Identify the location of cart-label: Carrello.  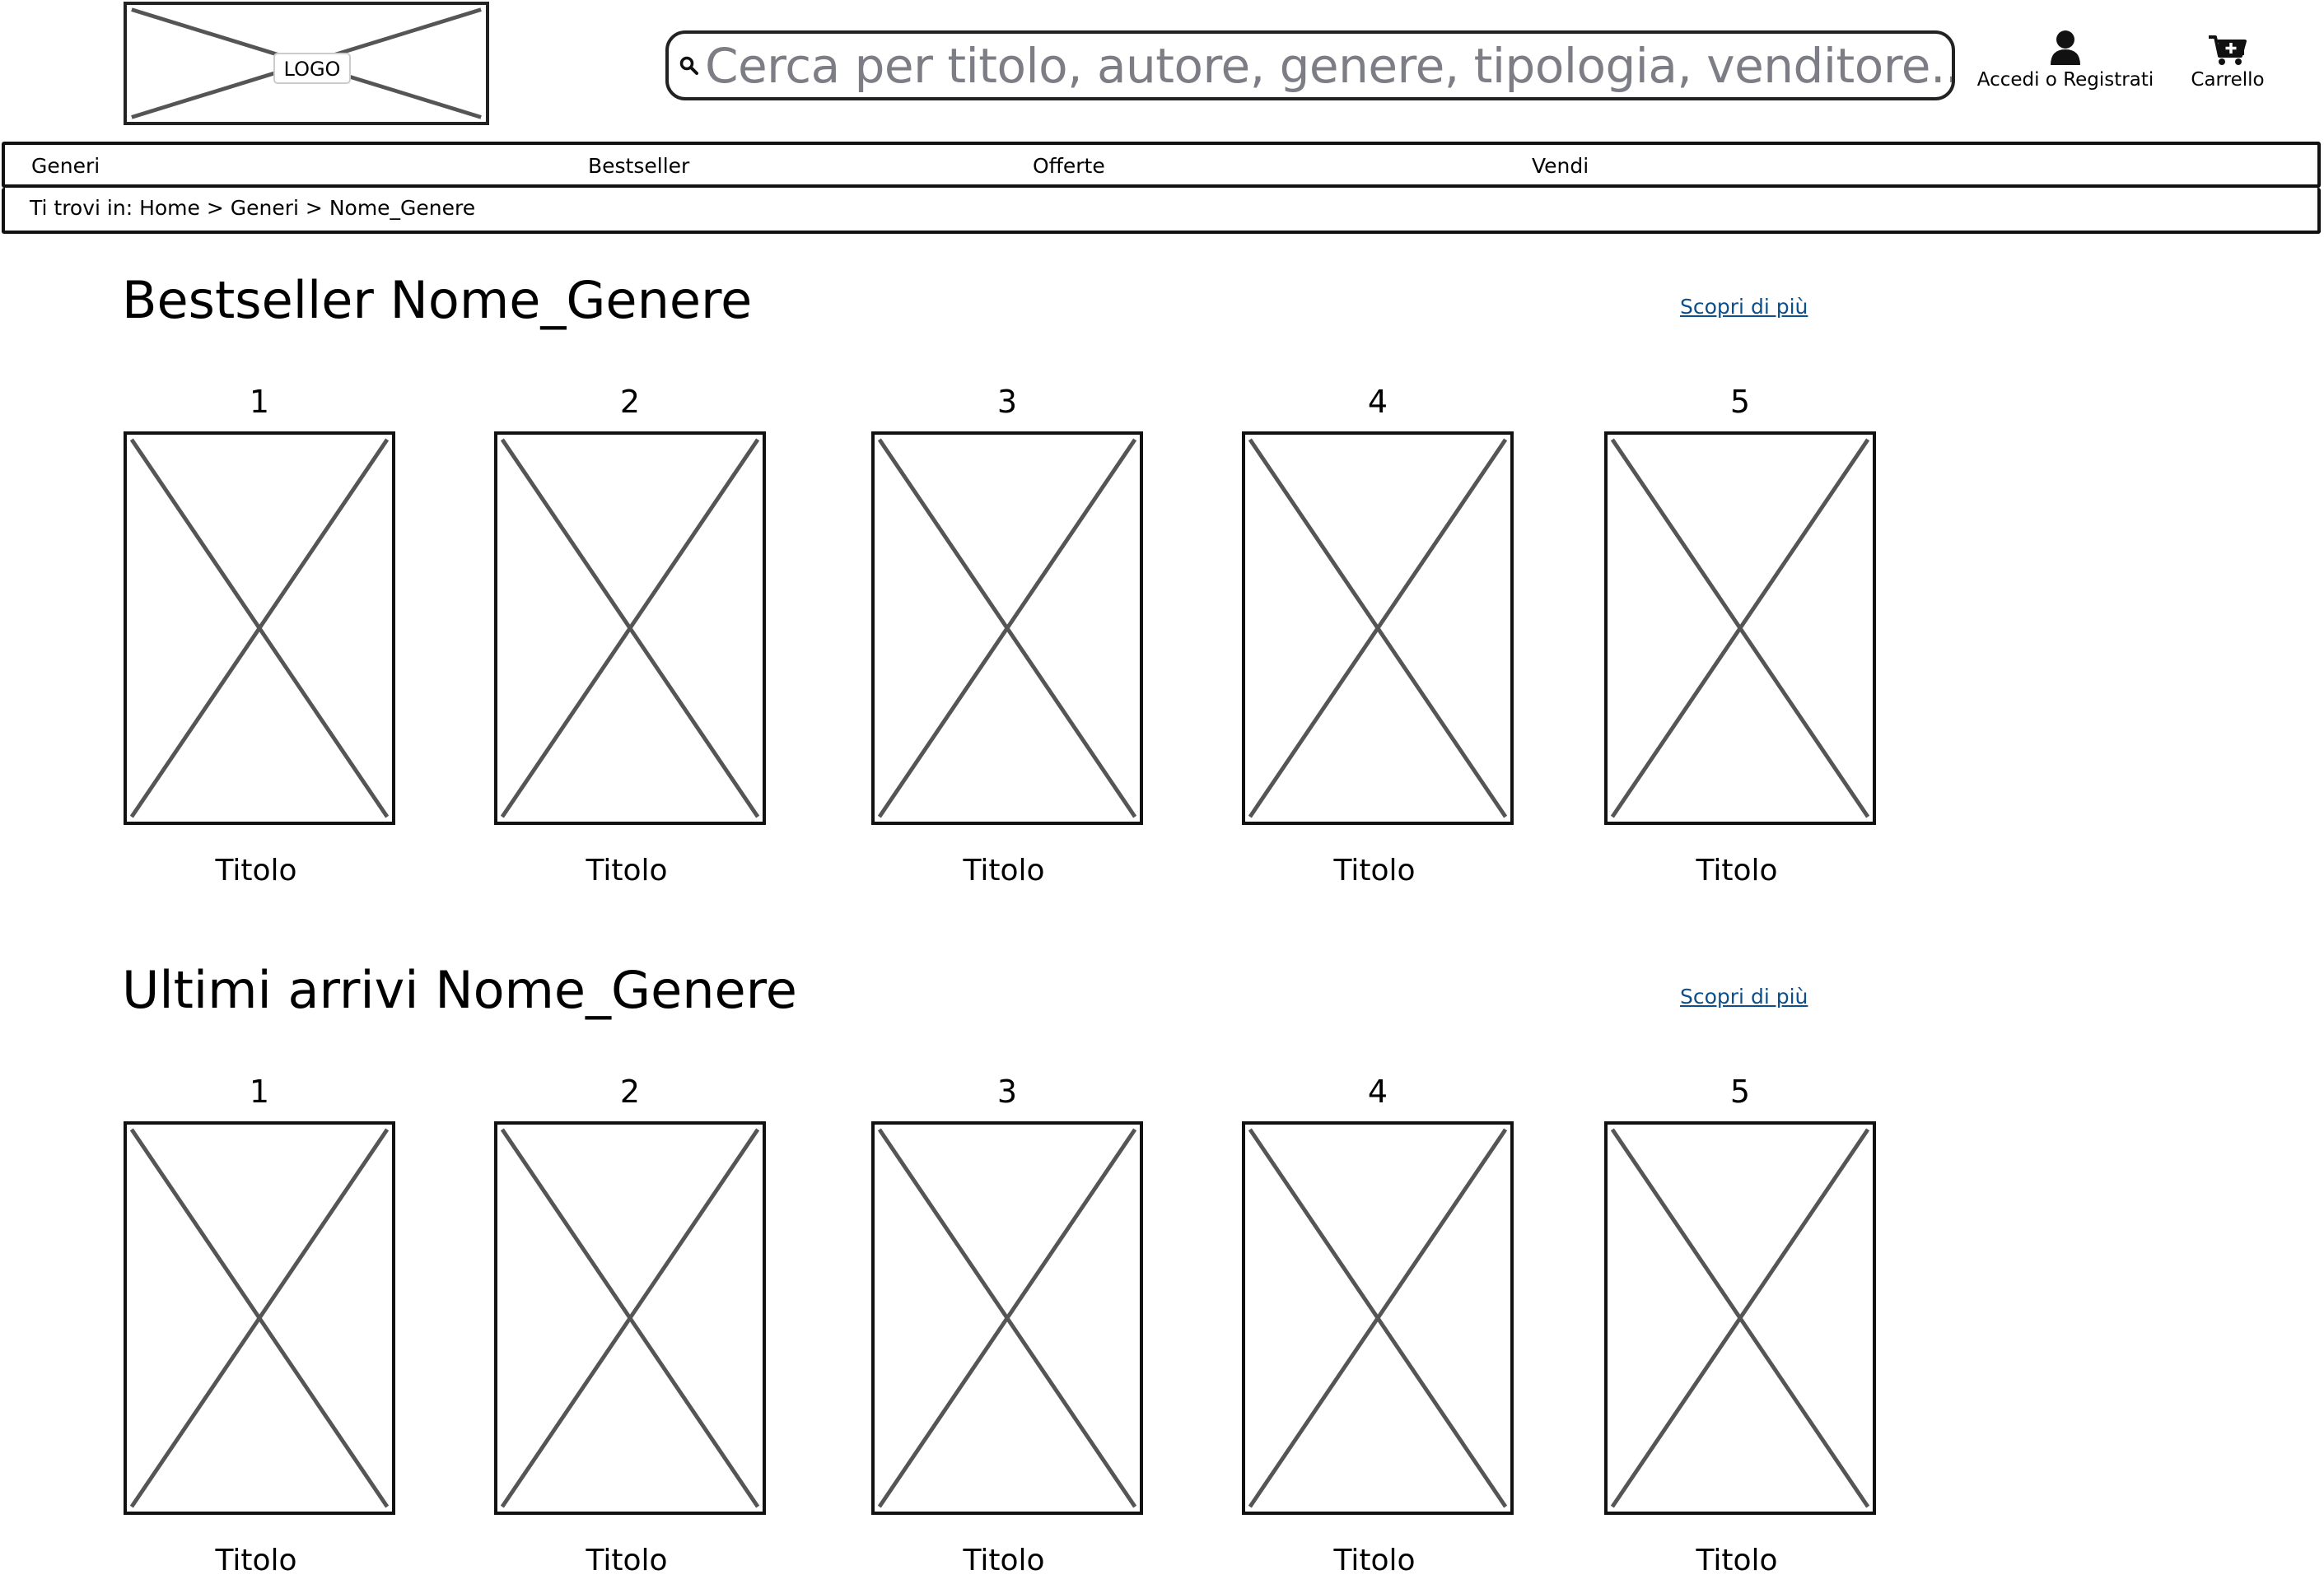
(2228, 80).